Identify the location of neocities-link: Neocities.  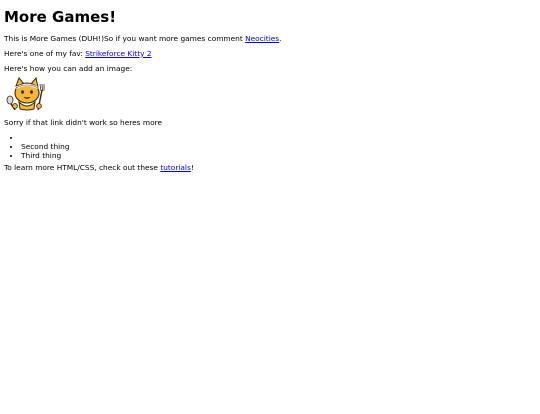
(262, 38).